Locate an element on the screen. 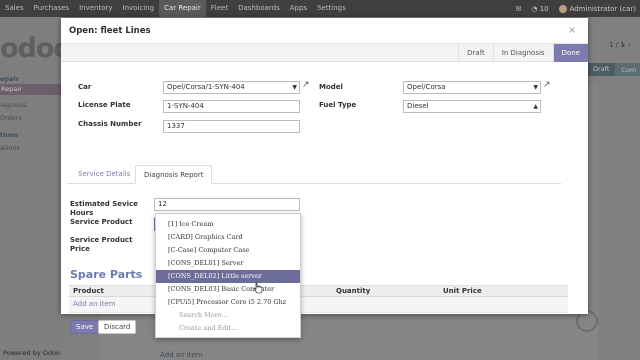 The image size is (640, 360). stage-draft: Draft is located at coordinates (475, 53).